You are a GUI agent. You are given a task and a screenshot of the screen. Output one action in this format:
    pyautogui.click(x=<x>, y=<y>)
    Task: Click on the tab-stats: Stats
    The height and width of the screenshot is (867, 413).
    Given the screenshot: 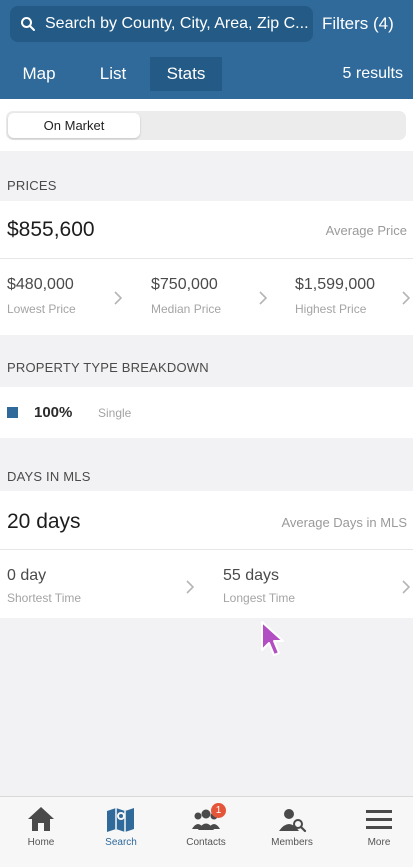 What is the action you would take?
    pyautogui.click(x=186, y=74)
    